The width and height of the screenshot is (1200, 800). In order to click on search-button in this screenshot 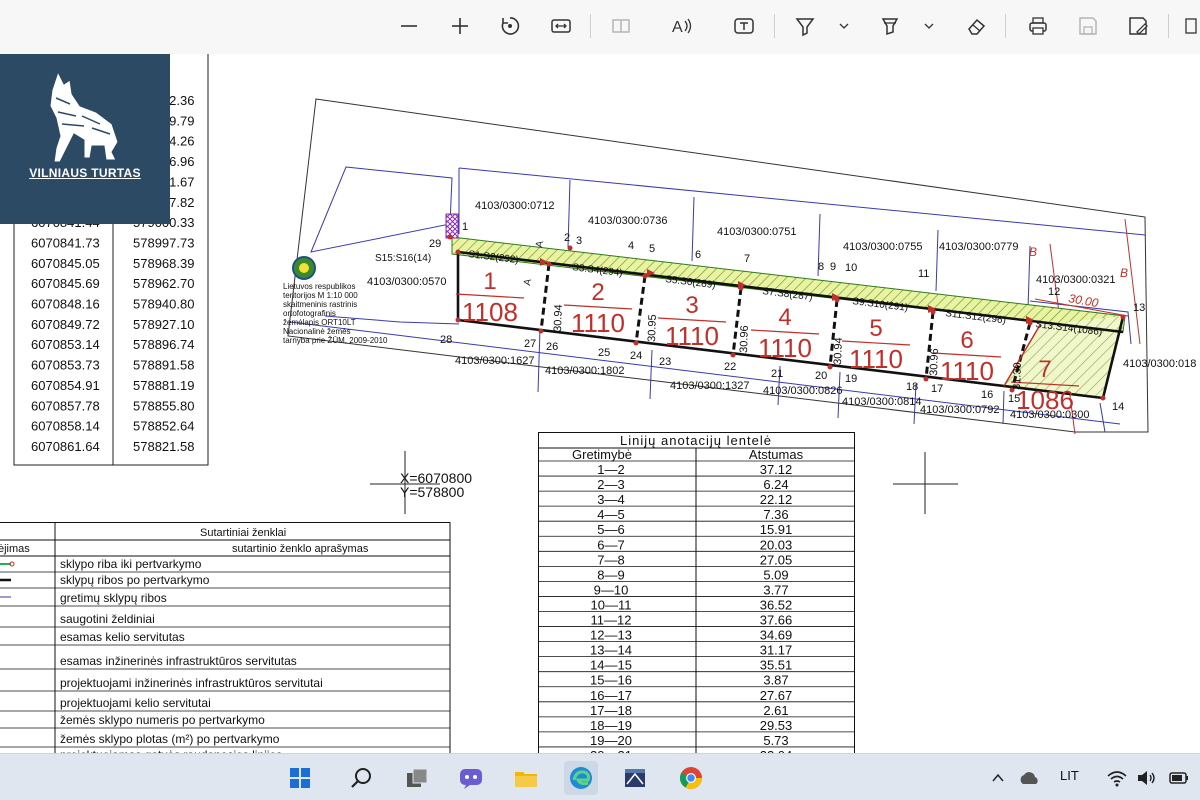, I will do `click(361, 778)`.